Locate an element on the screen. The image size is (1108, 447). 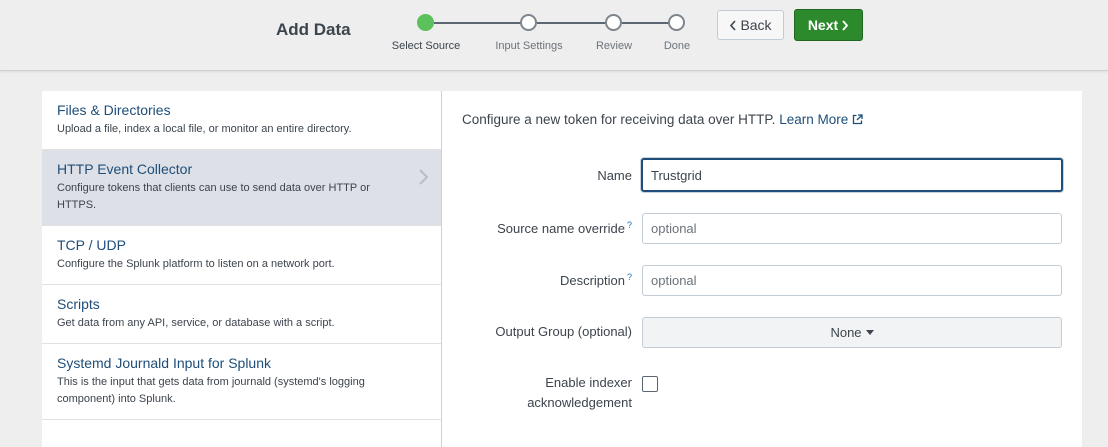
step-select-source-dot is located at coordinates (425, 22).